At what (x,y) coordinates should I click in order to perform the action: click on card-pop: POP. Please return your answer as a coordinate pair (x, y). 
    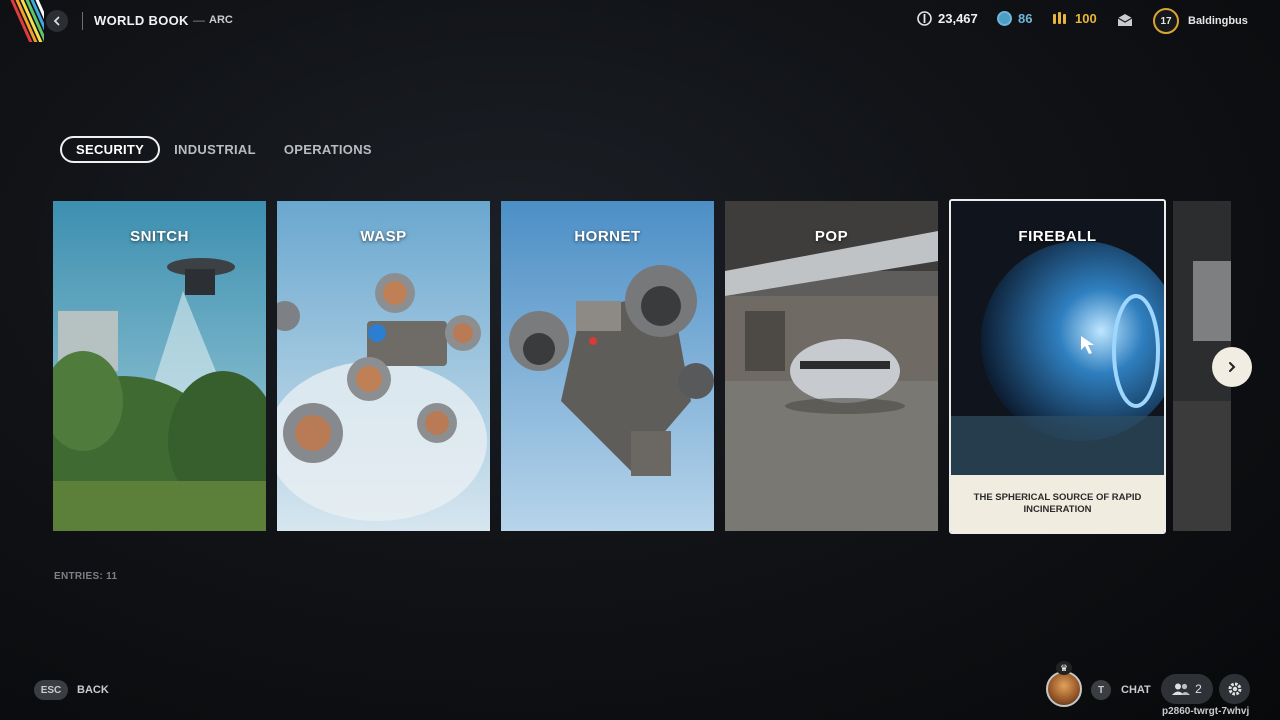
    Looking at the image, I should click on (831, 366).